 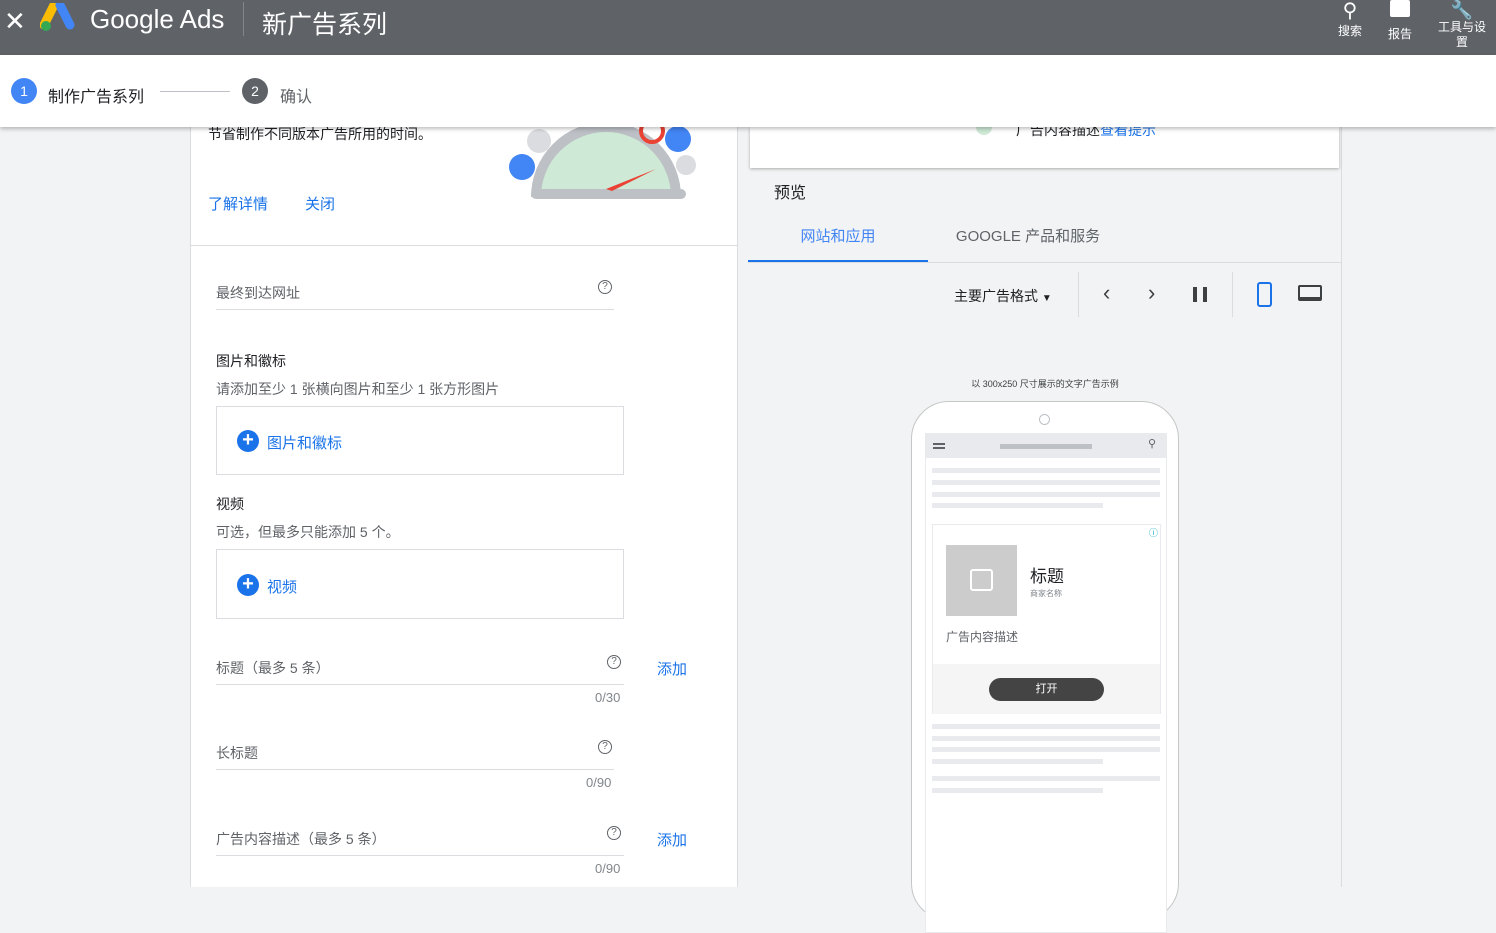 What do you see at coordinates (1044, 419) in the screenshot?
I see `phone-camera` at bounding box center [1044, 419].